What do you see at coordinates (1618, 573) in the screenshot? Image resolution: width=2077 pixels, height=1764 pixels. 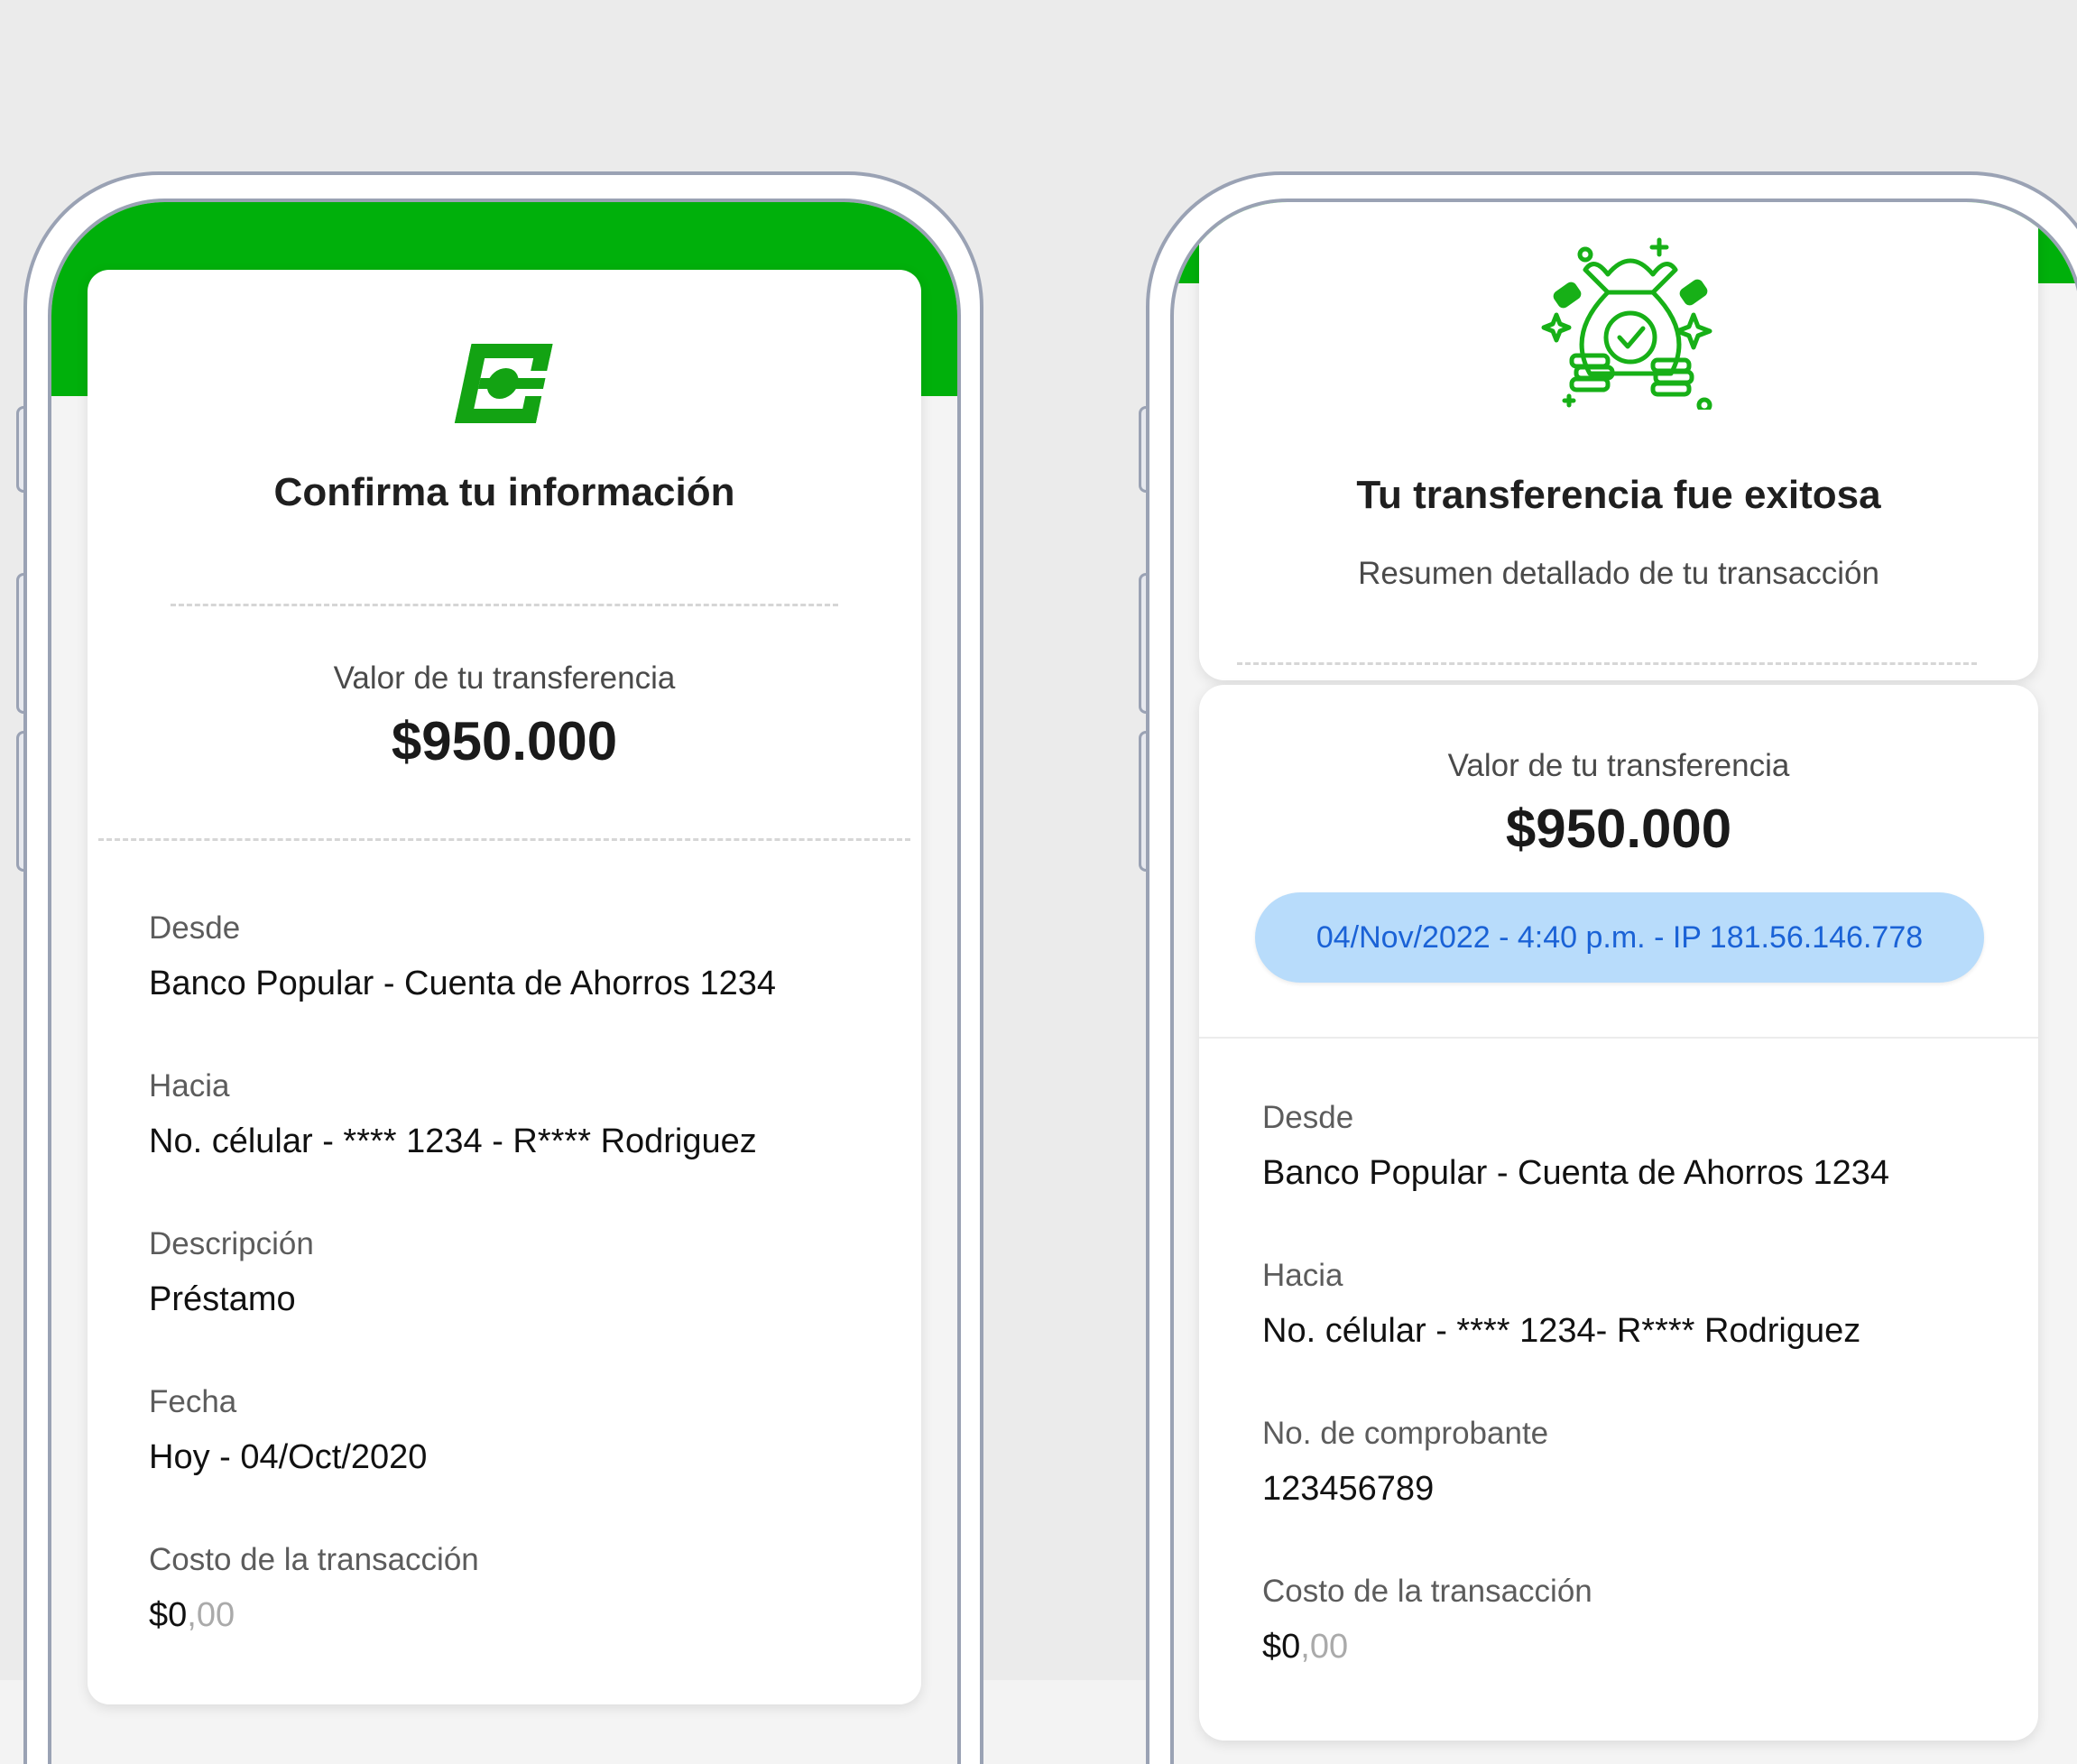 I see `page-subtitle: Resumen detallado de tu transacción` at bounding box center [1618, 573].